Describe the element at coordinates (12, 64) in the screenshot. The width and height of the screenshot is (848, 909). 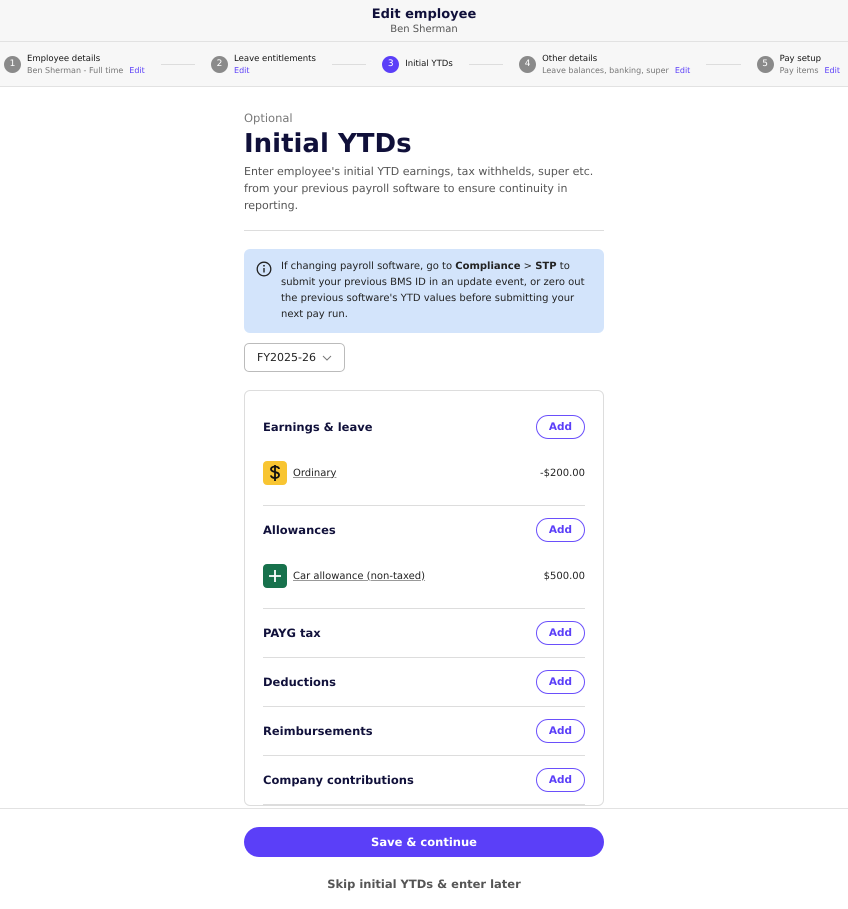
I see `step-number: 1` at that location.